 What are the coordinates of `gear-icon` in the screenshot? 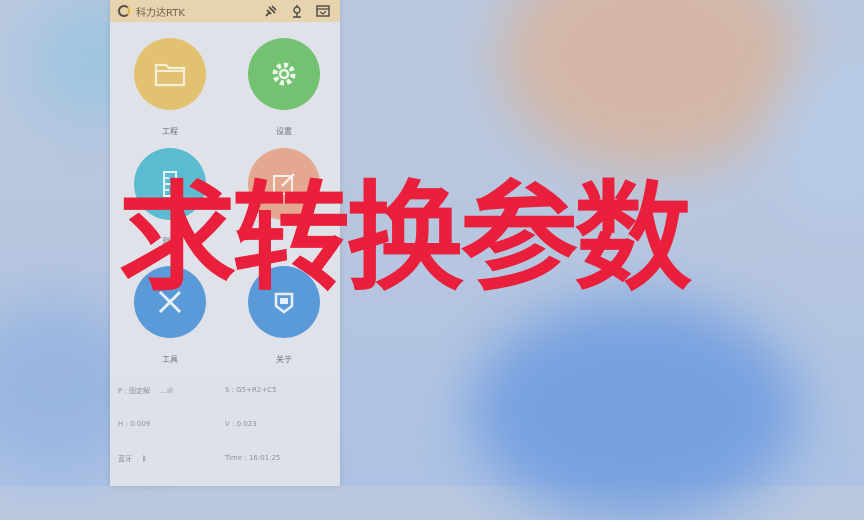 It's located at (284, 74).